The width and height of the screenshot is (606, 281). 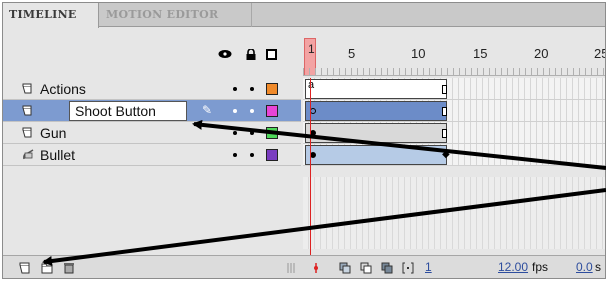 I want to click on action-script-marker: a, so click(x=311, y=85).